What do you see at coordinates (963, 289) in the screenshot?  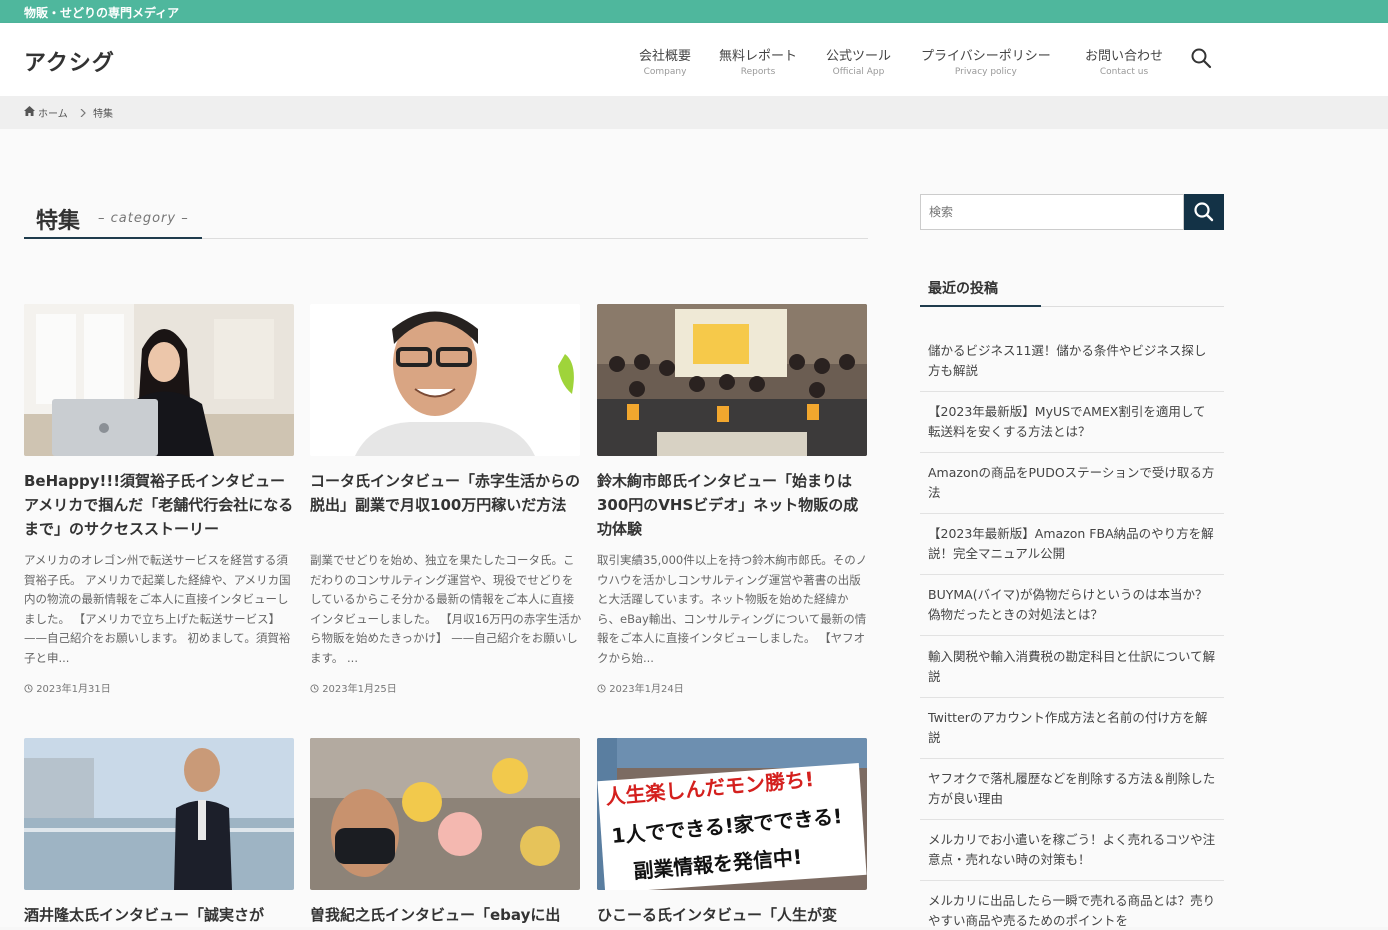 I see `recent-posts-title: 最近の投稿` at bounding box center [963, 289].